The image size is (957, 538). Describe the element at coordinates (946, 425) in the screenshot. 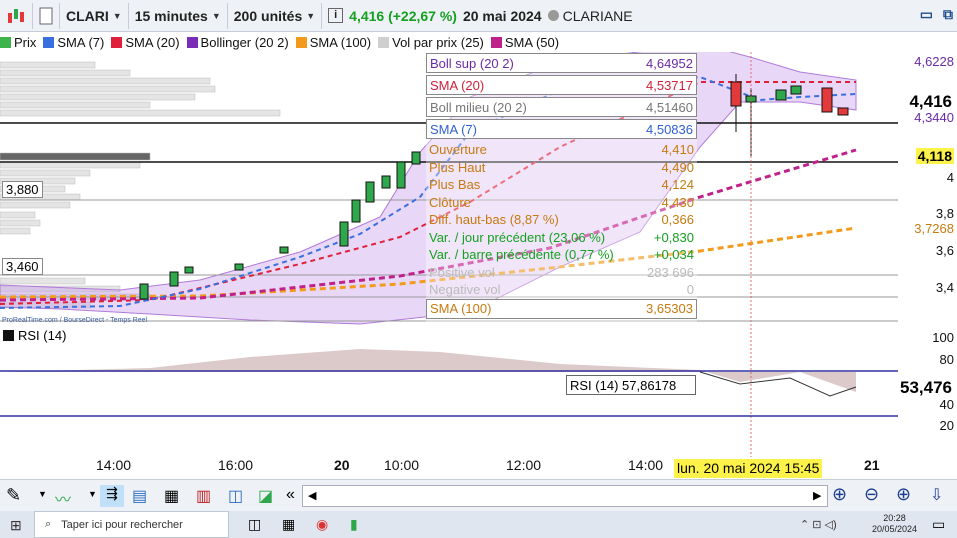

I see `rsi-axis-tick: 20` at that location.